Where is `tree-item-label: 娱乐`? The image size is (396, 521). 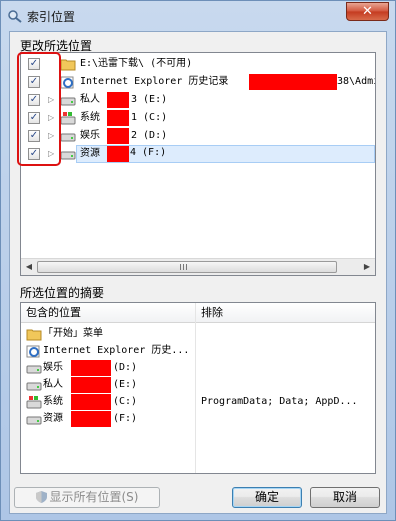 tree-item-label: 娱乐 is located at coordinates (90, 135).